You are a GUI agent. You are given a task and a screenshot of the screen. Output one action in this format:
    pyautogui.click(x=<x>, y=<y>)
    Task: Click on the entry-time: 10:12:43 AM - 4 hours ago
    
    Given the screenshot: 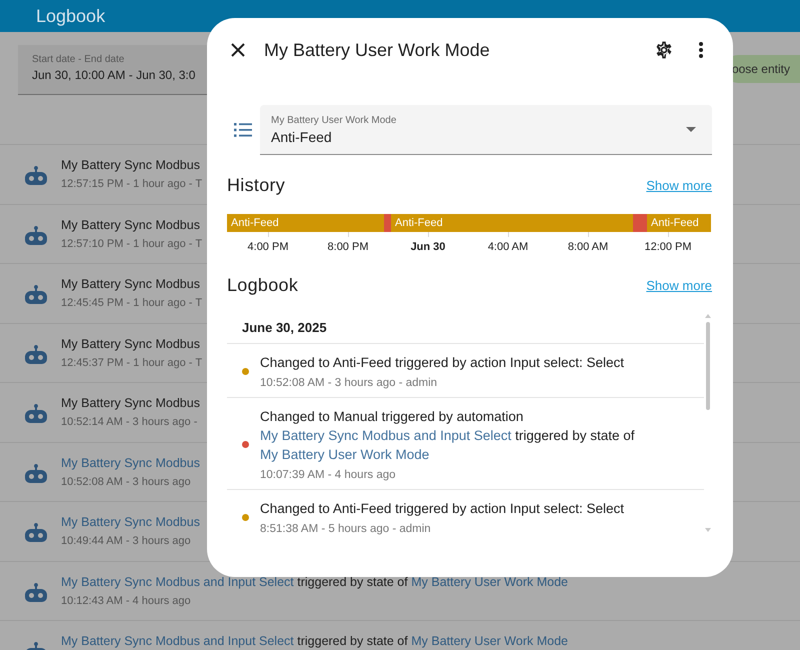 What is the action you would take?
    pyautogui.click(x=126, y=600)
    